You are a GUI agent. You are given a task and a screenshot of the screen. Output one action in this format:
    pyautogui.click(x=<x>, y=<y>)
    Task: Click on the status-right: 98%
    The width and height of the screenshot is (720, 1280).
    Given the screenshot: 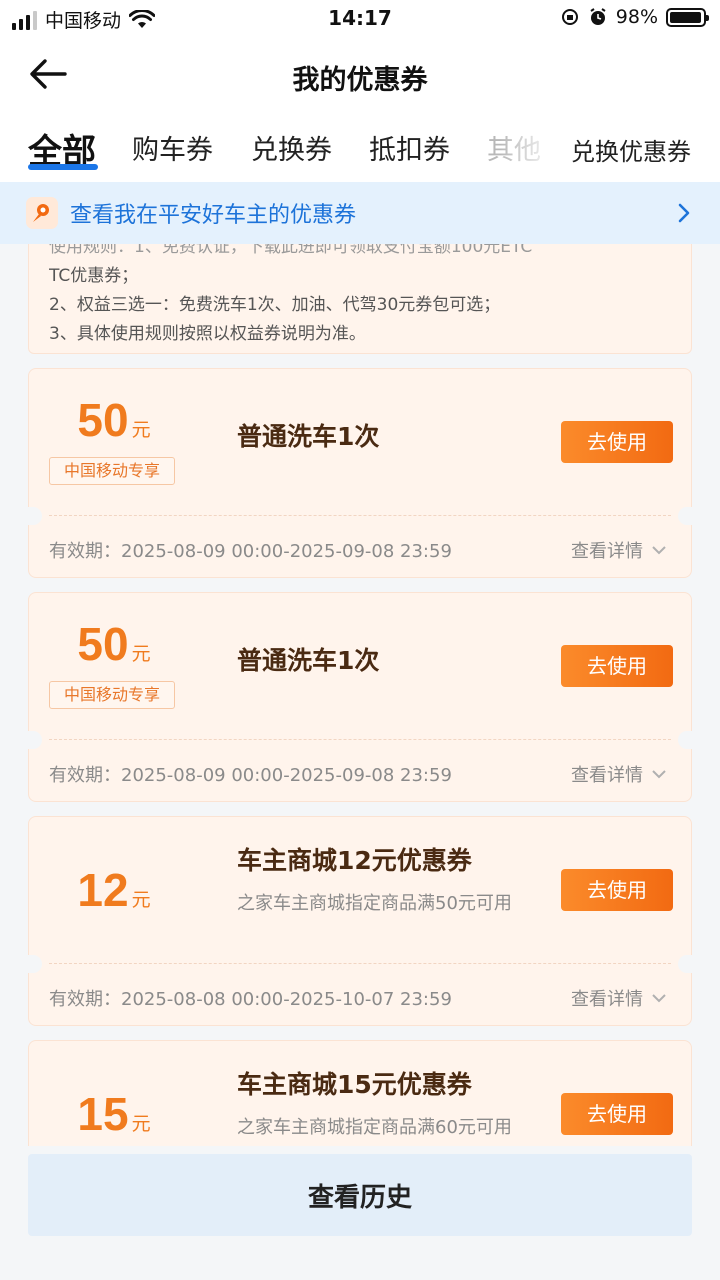 What is the action you would take?
    pyautogui.click(x=634, y=17)
    